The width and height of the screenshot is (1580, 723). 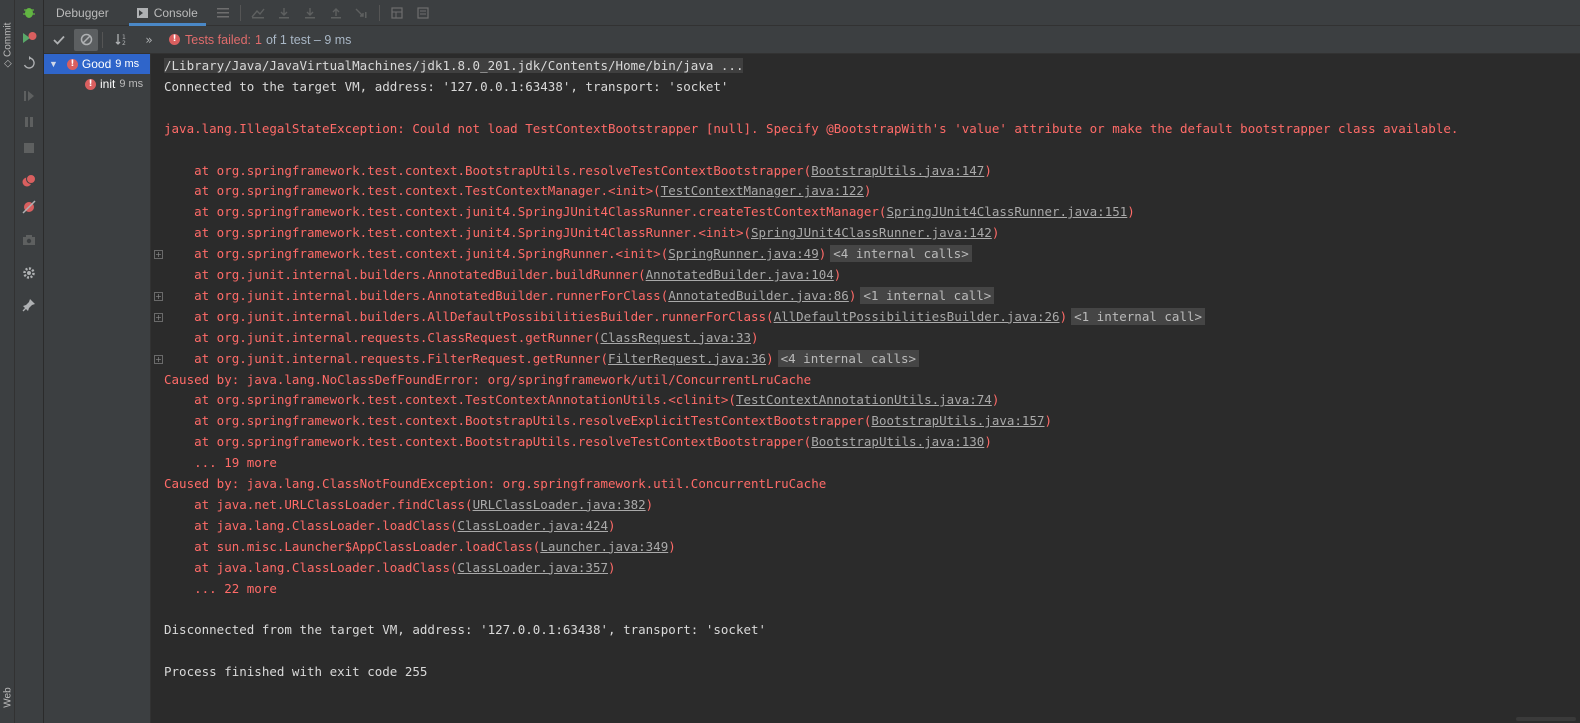 What do you see at coordinates (29, 38) in the screenshot?
I see `rerun-icon` at bounding box center [29, 38].